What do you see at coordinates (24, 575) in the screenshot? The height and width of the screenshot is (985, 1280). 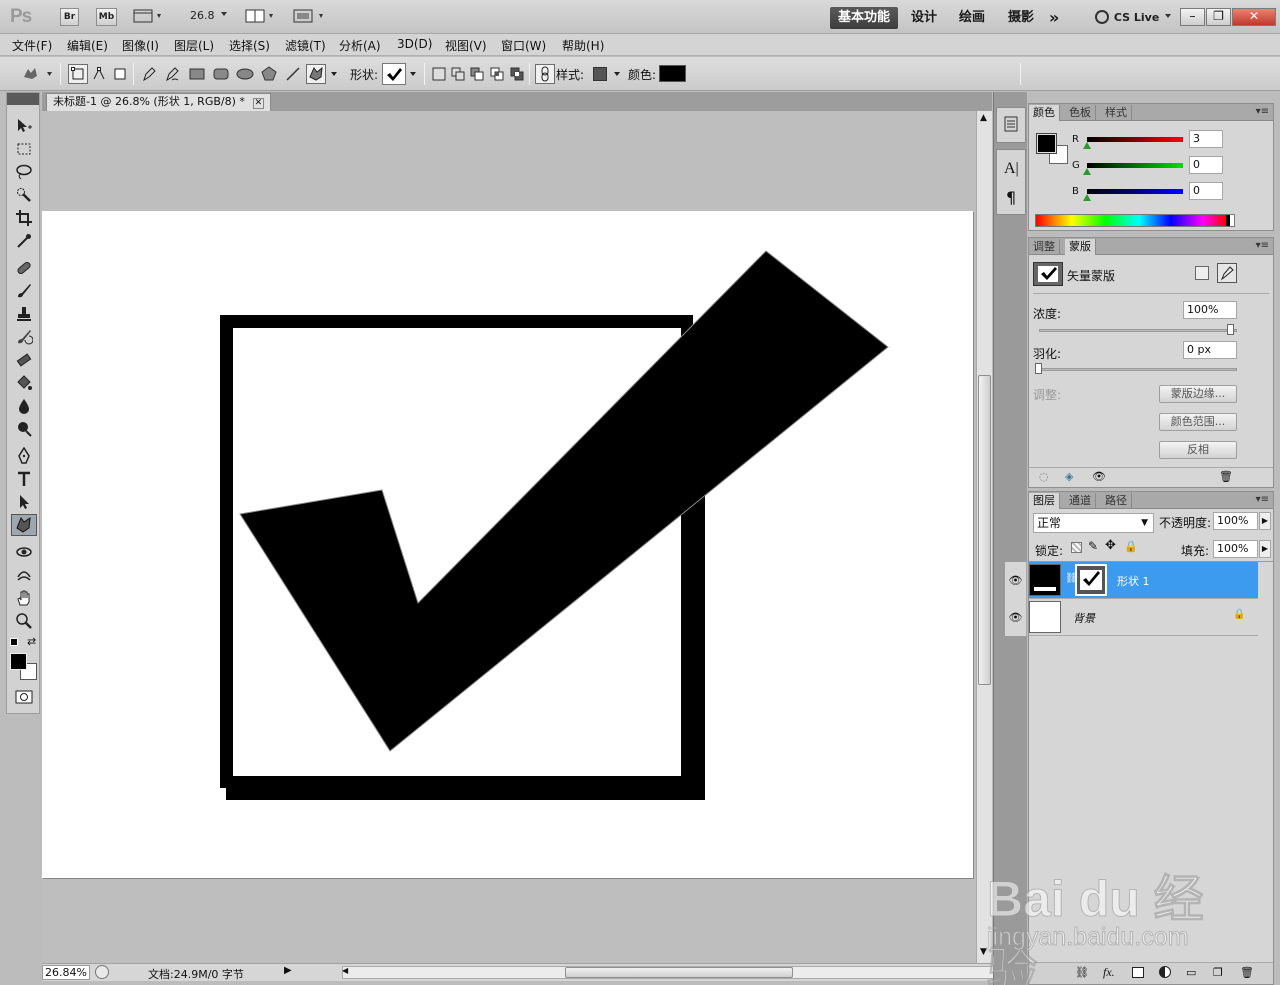 I see `3d-orbit-tool` at bounding box center [24, 575].